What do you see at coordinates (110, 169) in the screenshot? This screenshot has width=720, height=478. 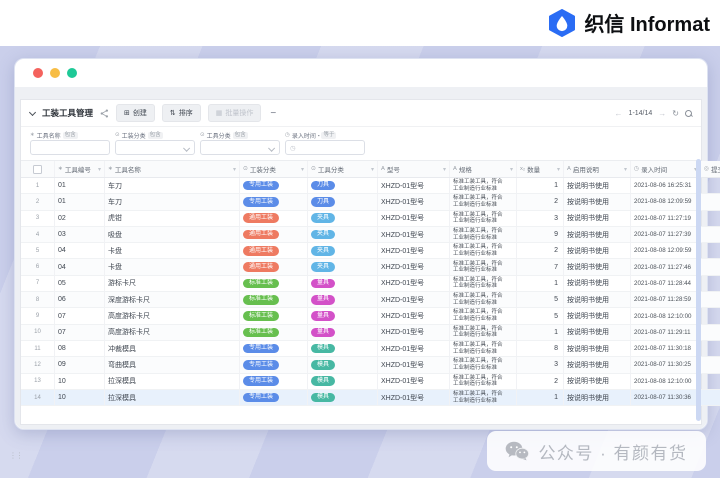 I see `star-field-icon: ∗` at bounding box center [110, 169].